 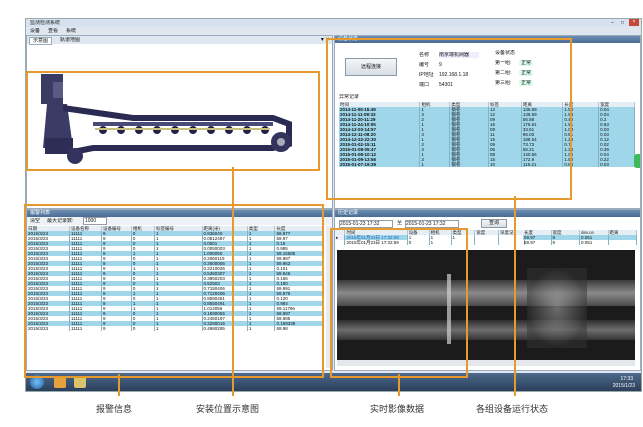 I want to click on window-title: 监测检测系统, so click(x=45, y=23).